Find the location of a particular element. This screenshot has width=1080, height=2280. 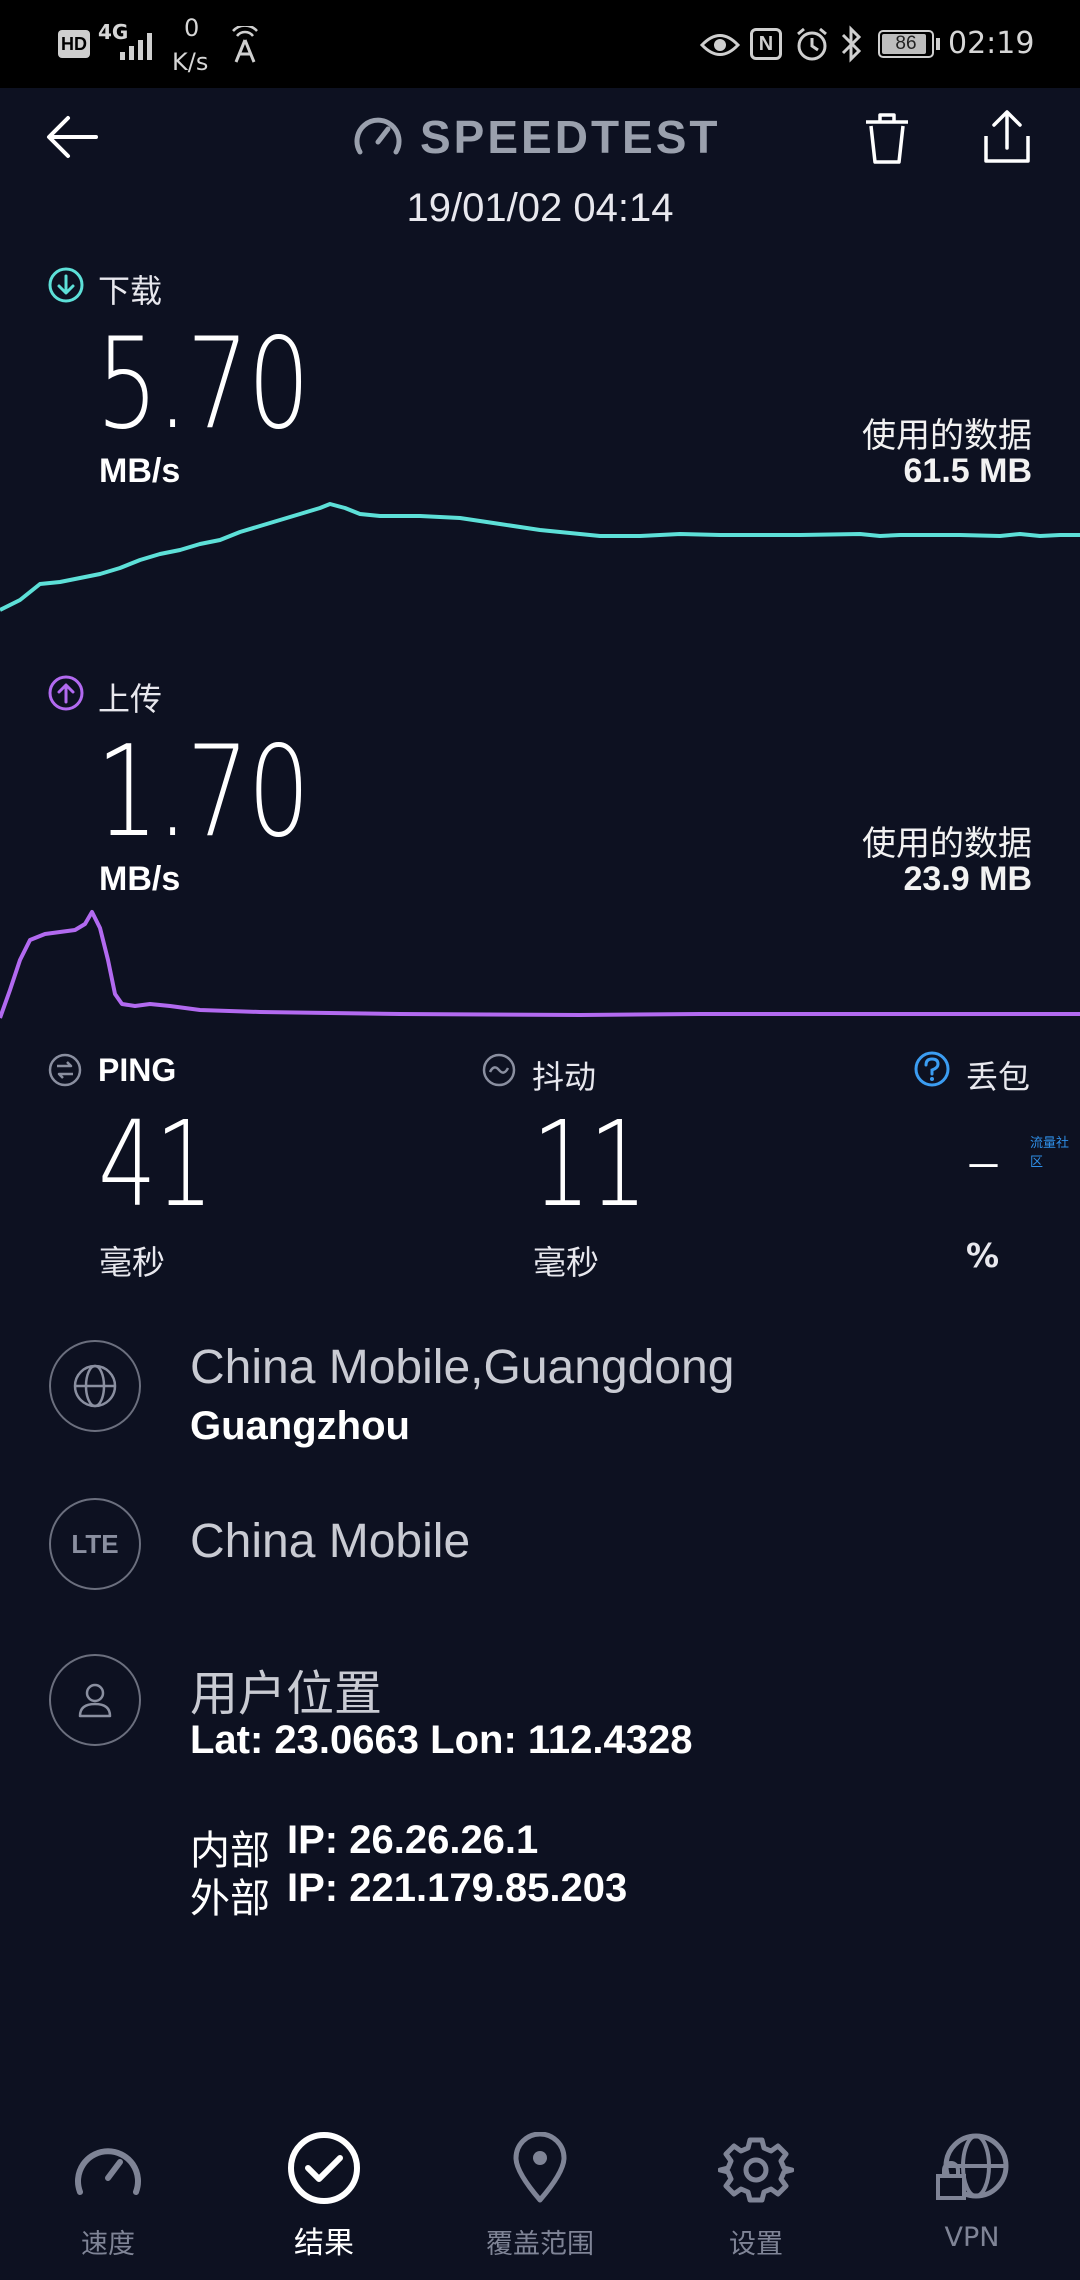

nav-item-results: 结果 is located at coordinates (324, 2195).